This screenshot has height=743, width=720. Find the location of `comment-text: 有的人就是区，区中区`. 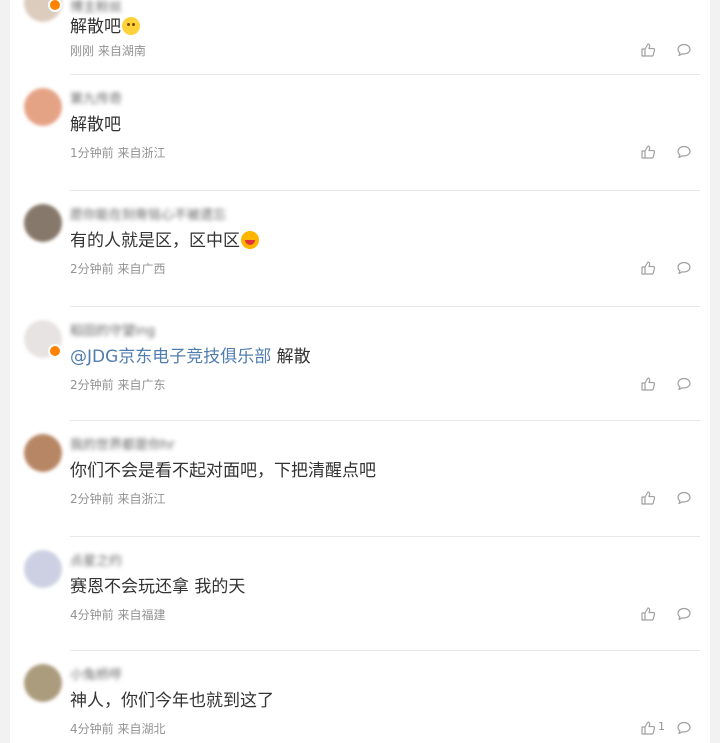

comment-text: 有的人就是区，区中区 is located at coordinates (164, 241).